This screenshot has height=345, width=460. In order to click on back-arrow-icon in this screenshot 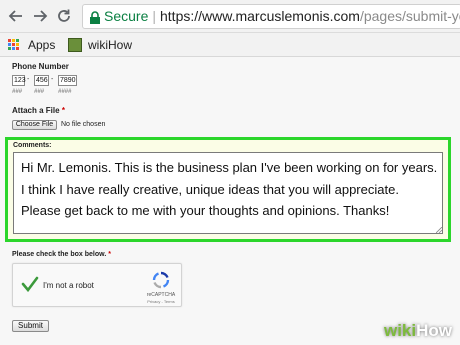, I will do `click(16, 16)`.